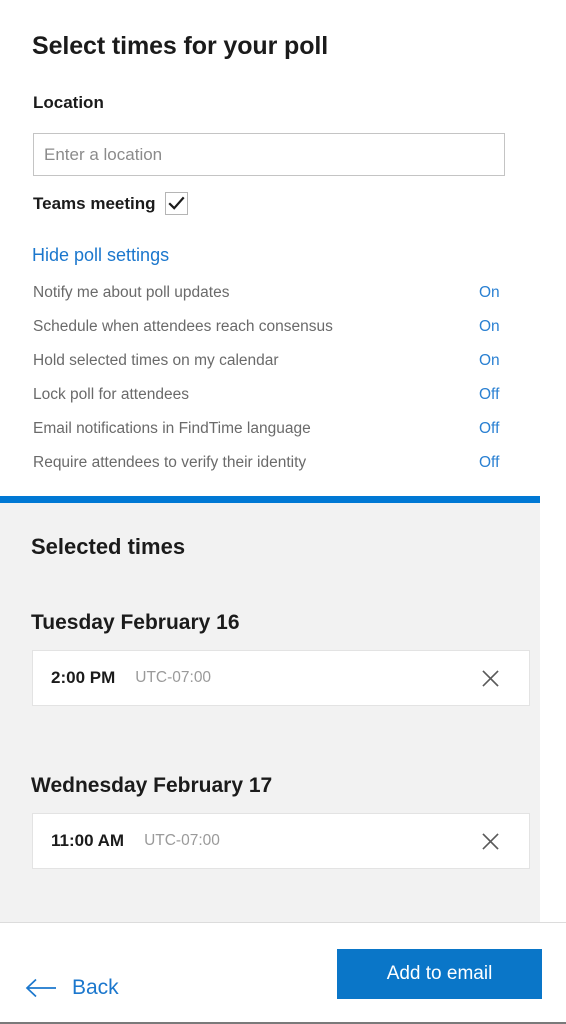  What do you see at coordinates (156, 360) in the screenshot?
I see `setting-label: Hold selected times on my calendar` at bounding box center [156, 360].